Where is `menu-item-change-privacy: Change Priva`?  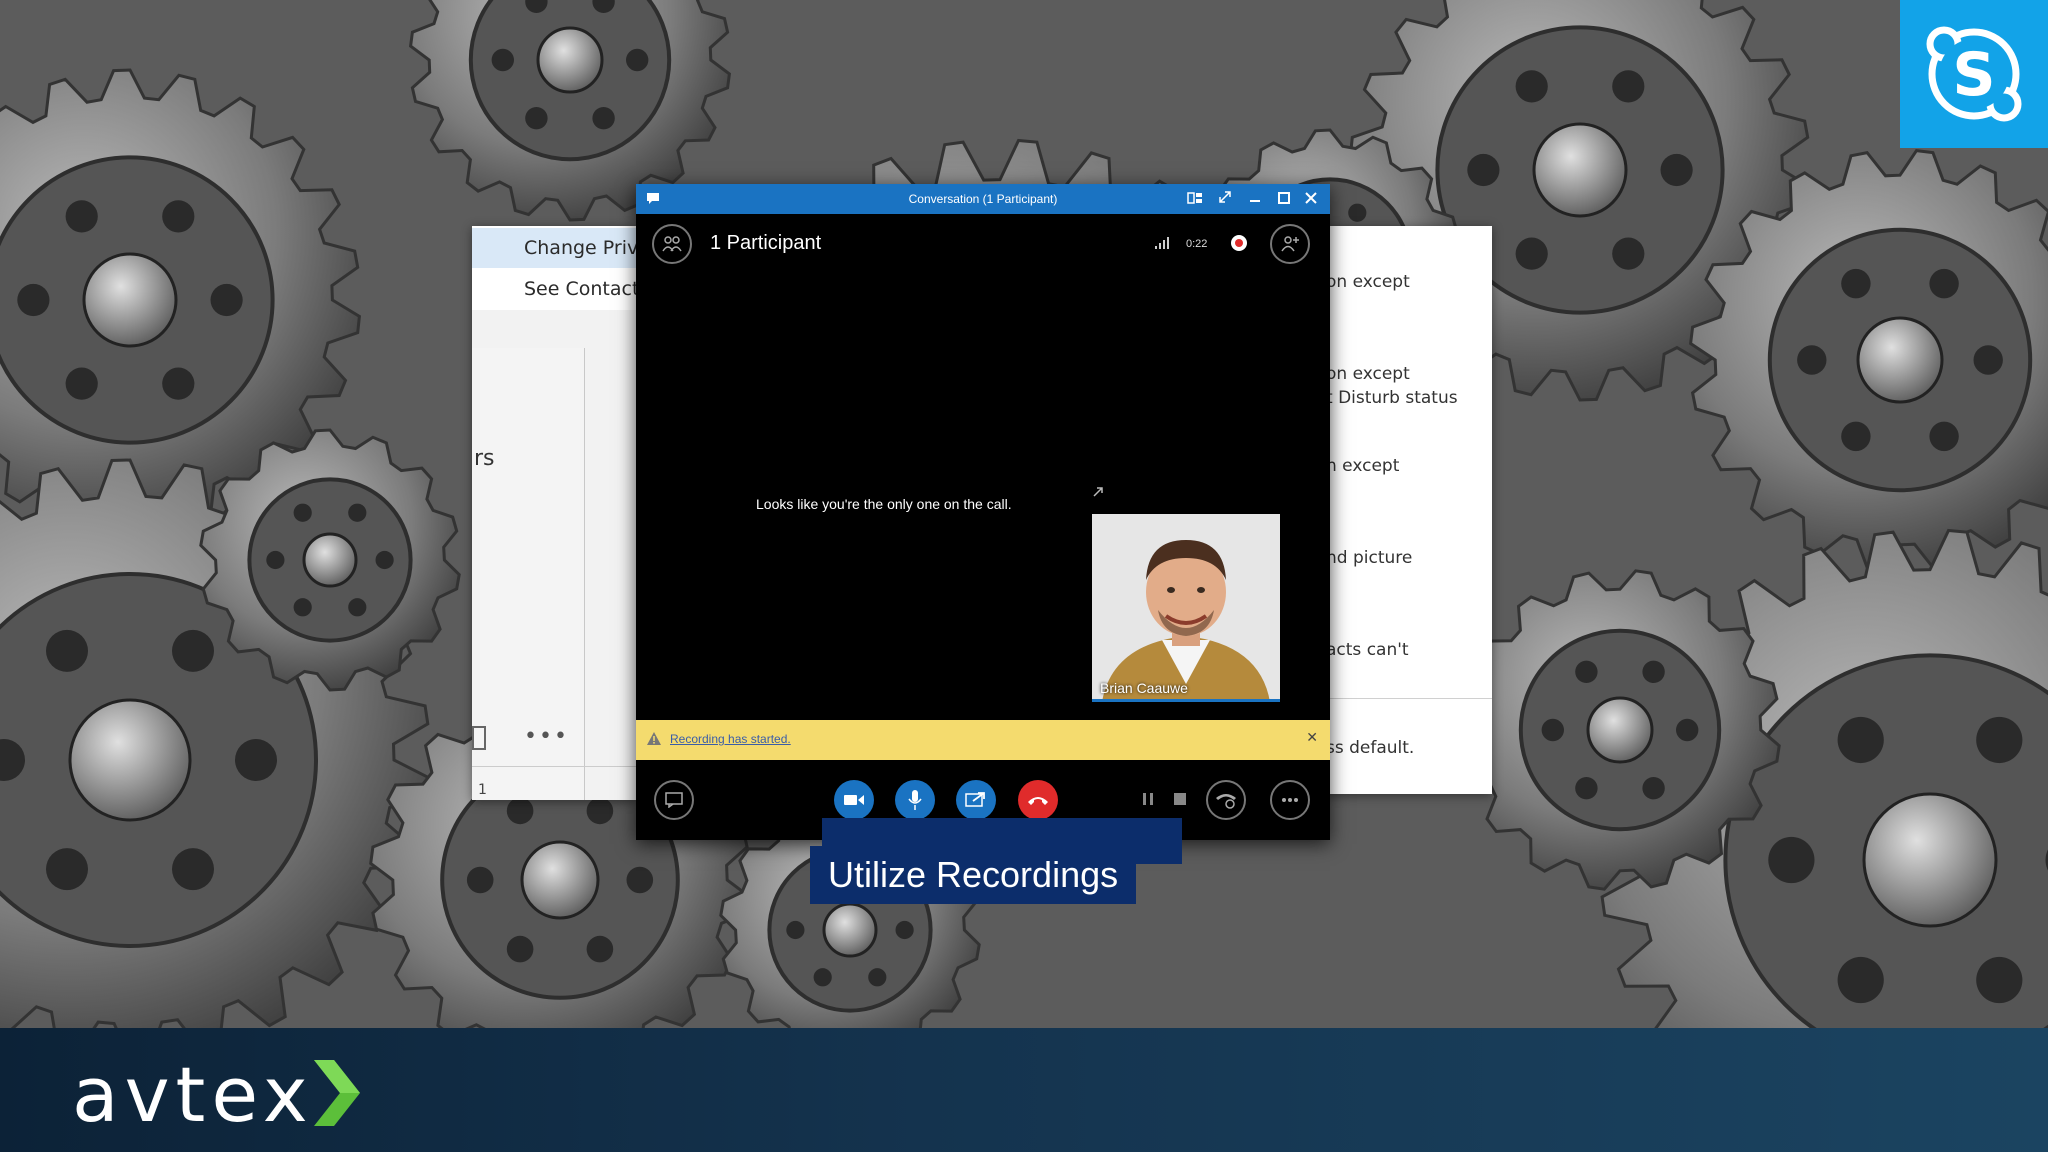
menu-item-change-privacy: Change Priva is located at coordinates (554, 248).